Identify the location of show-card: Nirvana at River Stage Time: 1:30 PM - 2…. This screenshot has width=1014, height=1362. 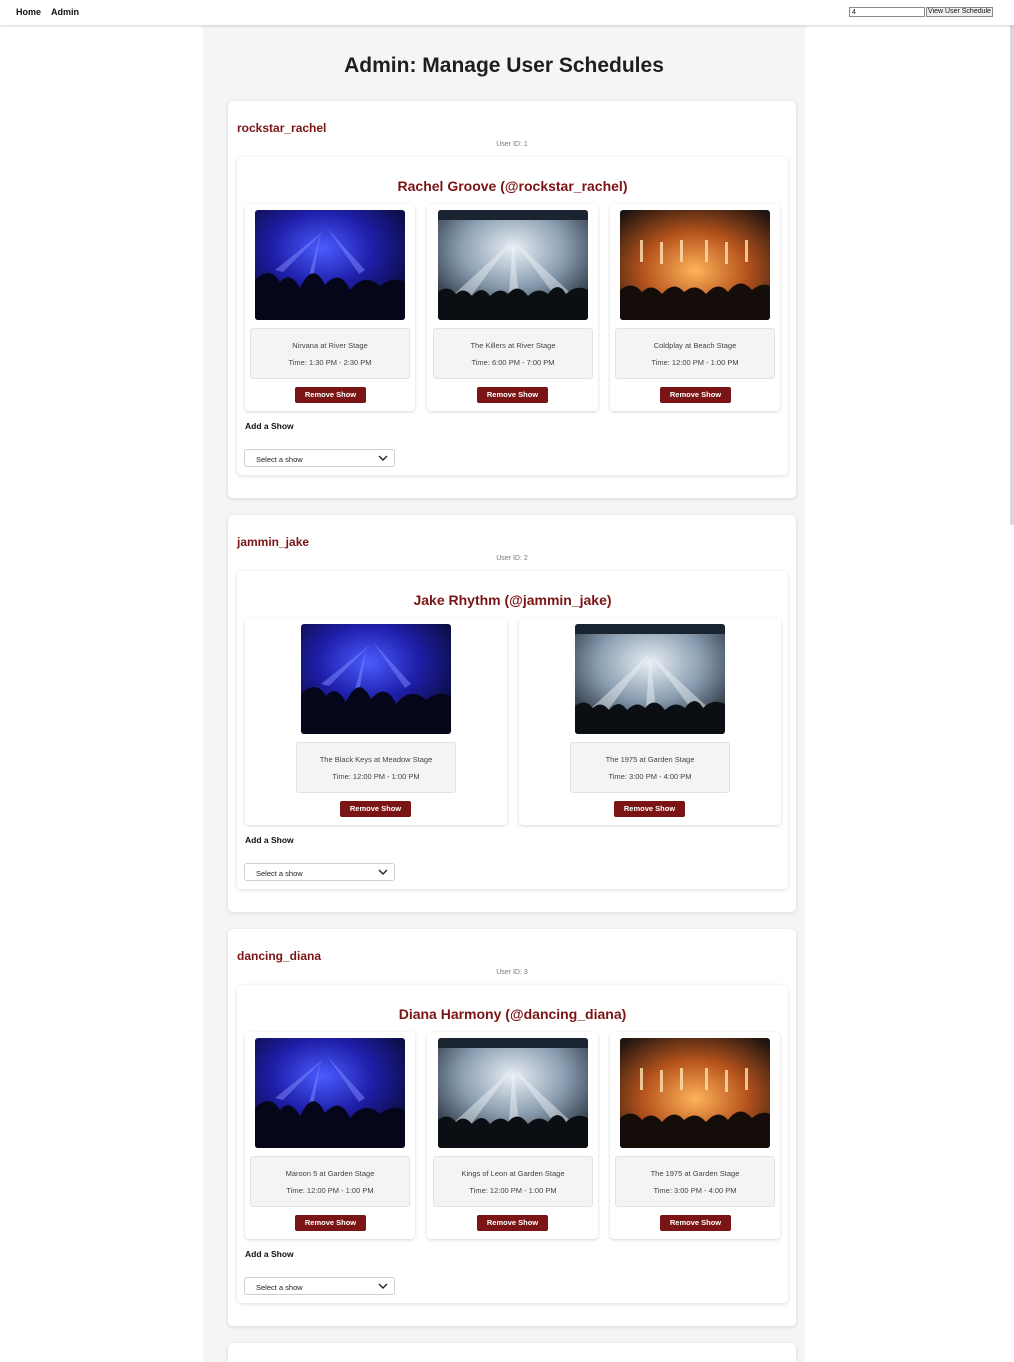
(330, 307).